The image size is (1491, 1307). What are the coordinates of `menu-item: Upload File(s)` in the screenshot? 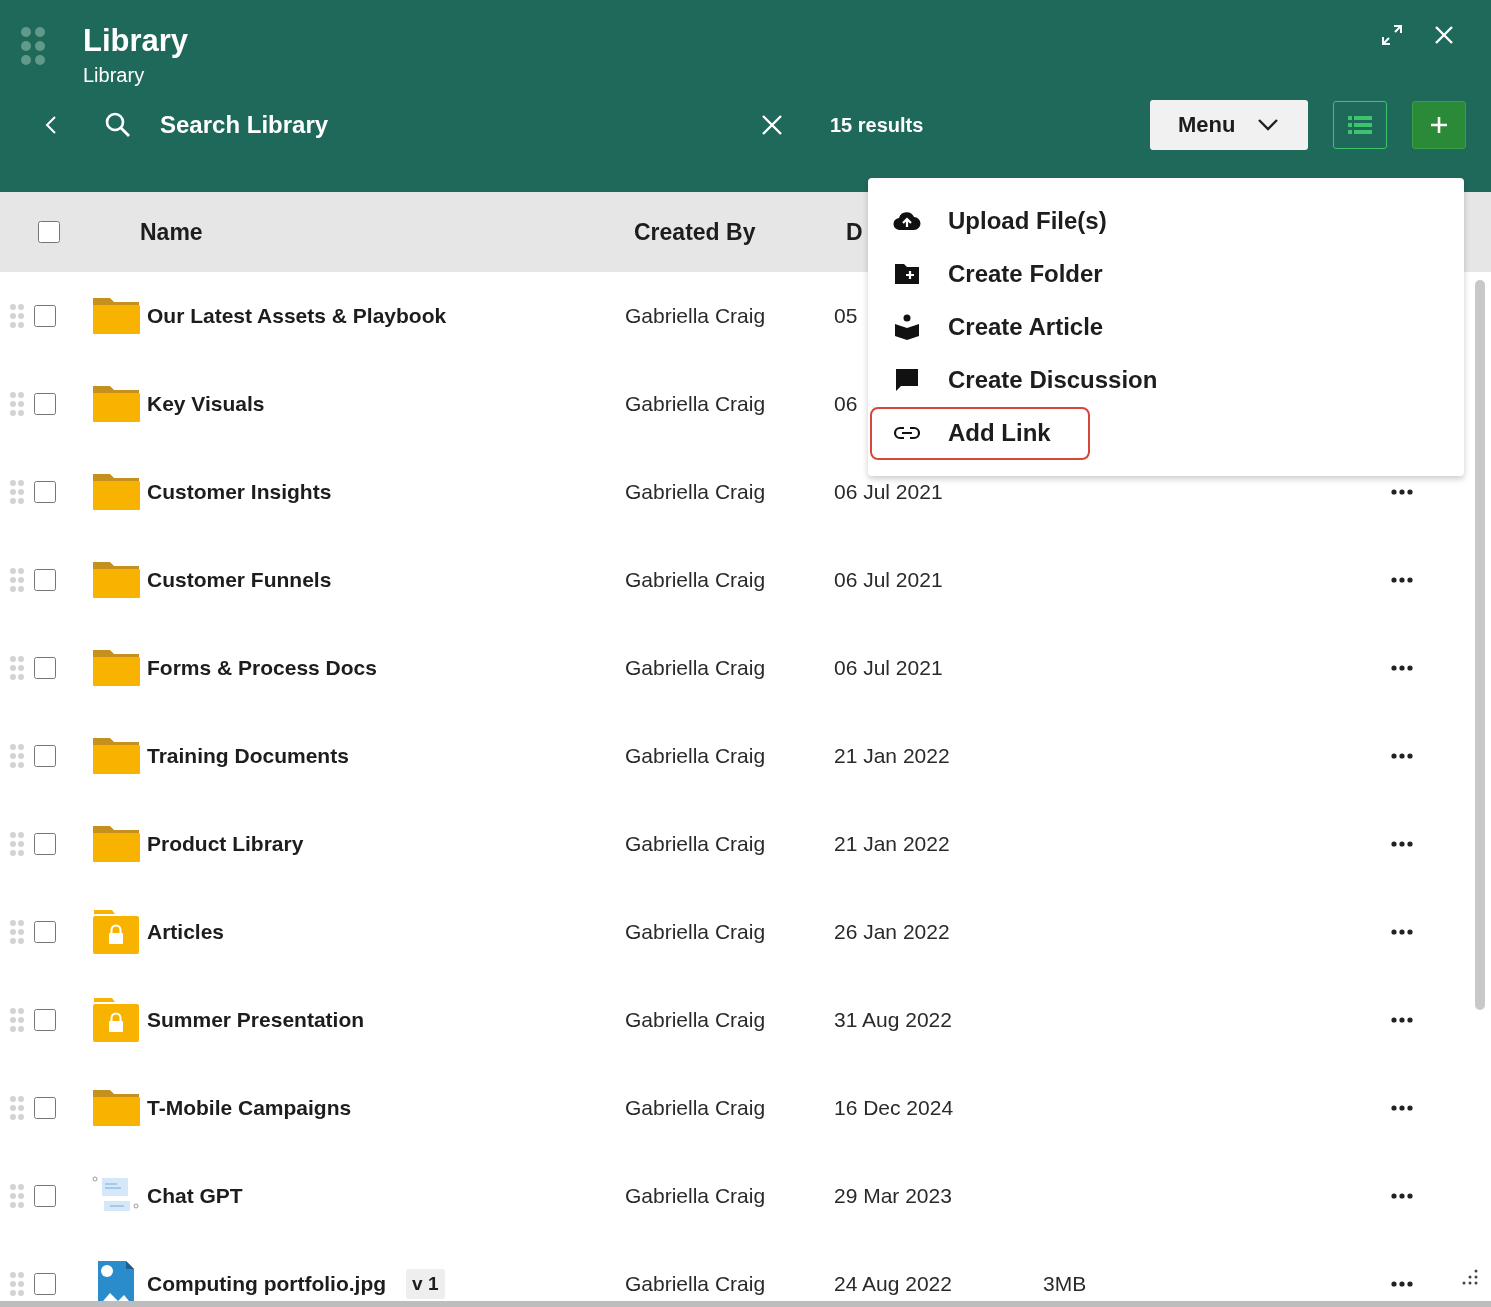 It's located at (999, 221).